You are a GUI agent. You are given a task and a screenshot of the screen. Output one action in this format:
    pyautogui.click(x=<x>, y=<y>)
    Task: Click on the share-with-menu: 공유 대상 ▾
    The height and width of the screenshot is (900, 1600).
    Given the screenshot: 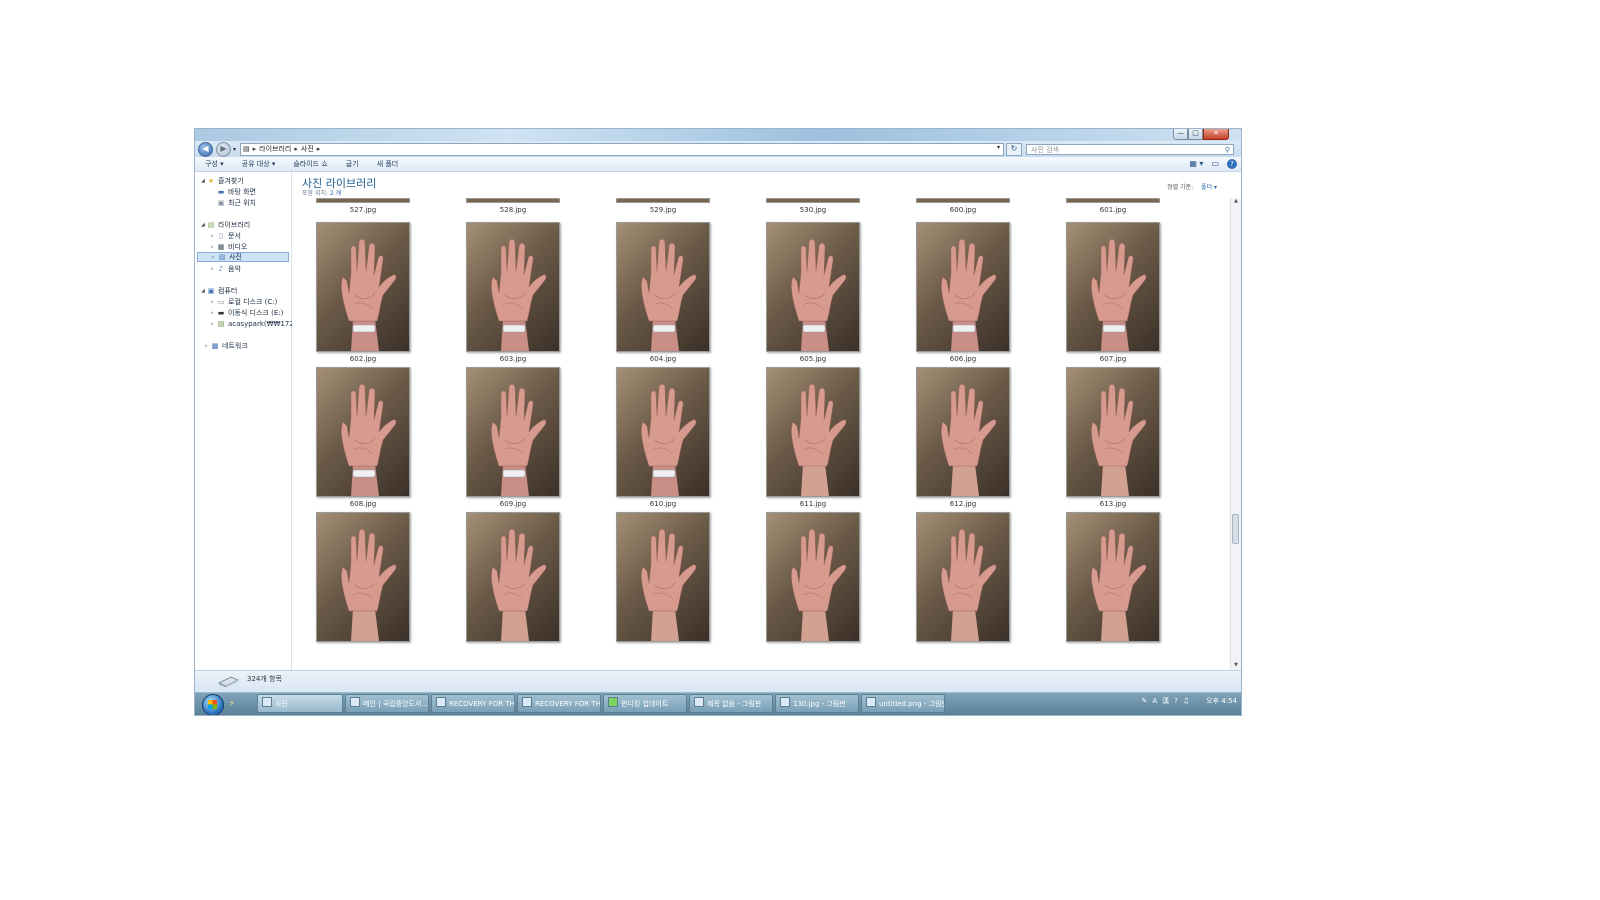 What is the action you would take?
    pyautogui.click(x=259, y=164)
    